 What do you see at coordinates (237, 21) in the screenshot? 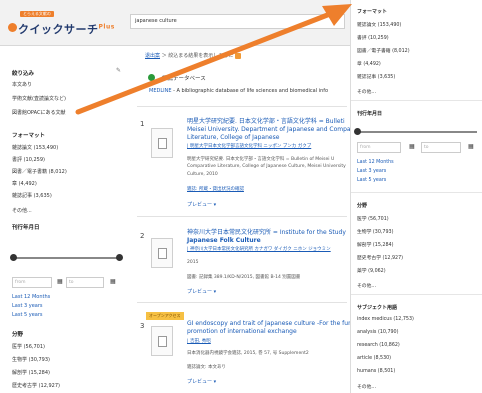
I see `search-input: japanese culture` at bounding box center [237, 21].